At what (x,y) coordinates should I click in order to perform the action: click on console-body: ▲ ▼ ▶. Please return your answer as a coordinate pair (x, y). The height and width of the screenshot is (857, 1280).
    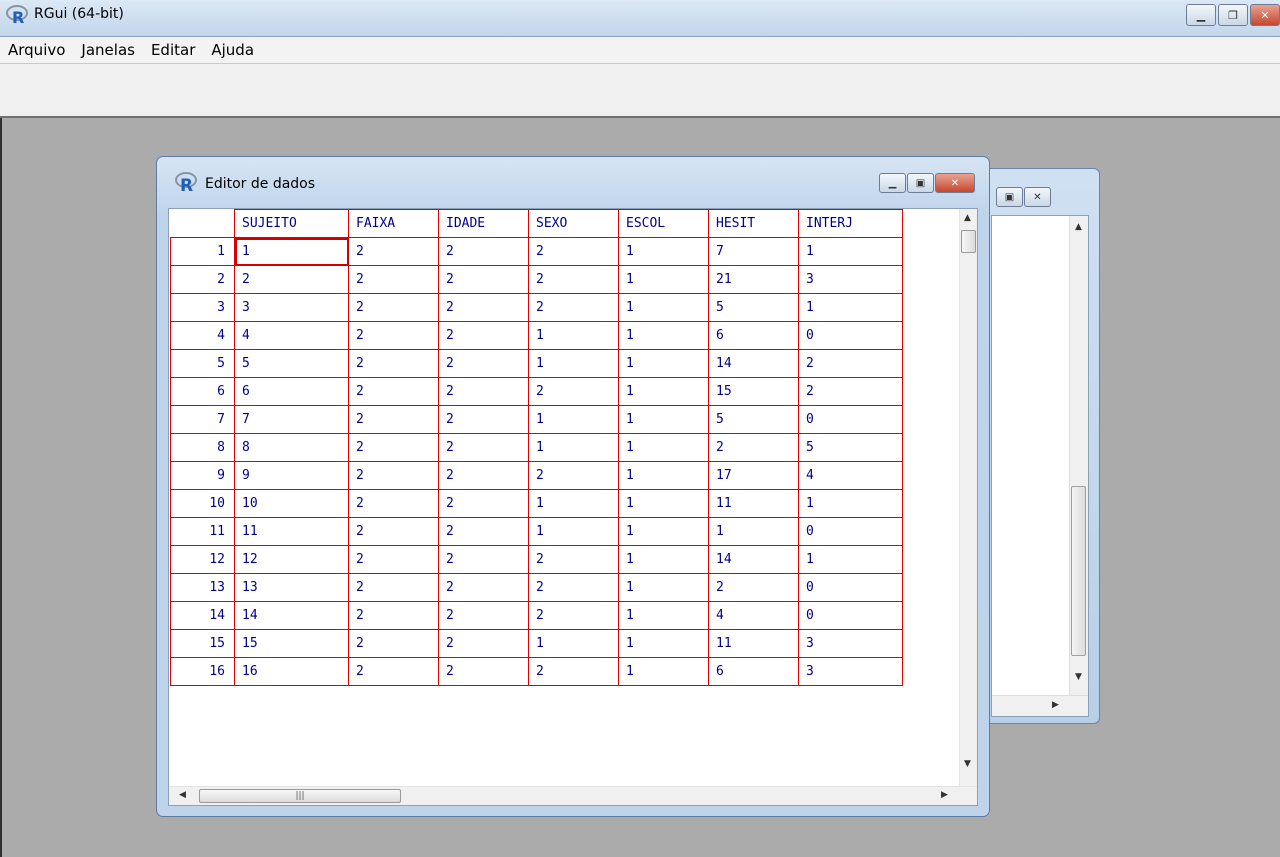
    Looking at the image, I should click on (1040, 466).